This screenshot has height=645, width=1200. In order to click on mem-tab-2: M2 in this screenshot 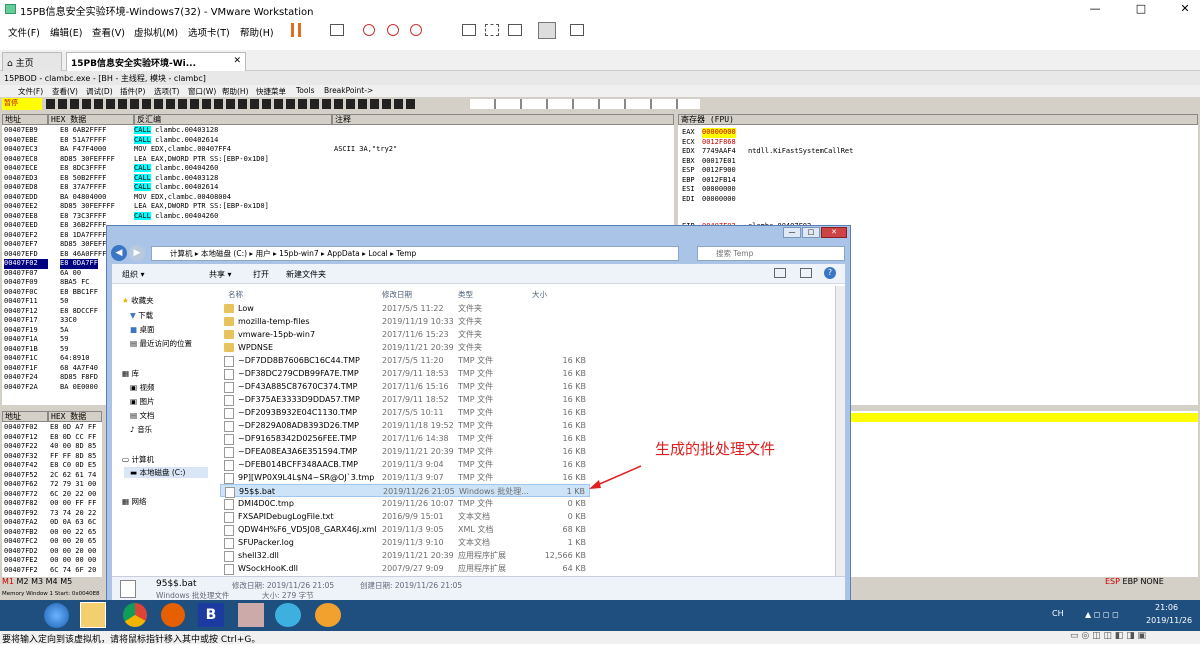, I will do `click(23, 581)`.